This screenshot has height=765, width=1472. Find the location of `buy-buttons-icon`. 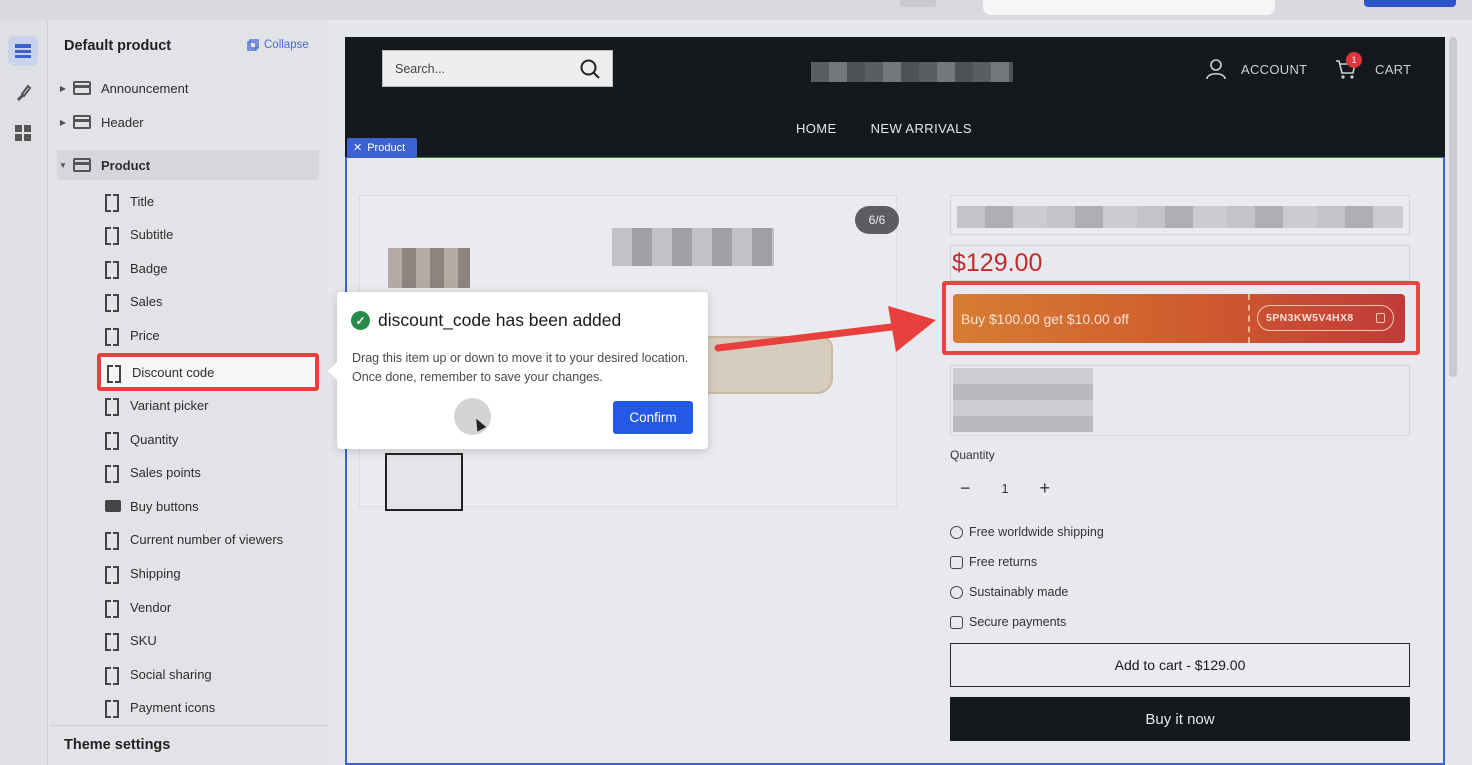

buy-buttons-icon is located at coordinates (113, 506).